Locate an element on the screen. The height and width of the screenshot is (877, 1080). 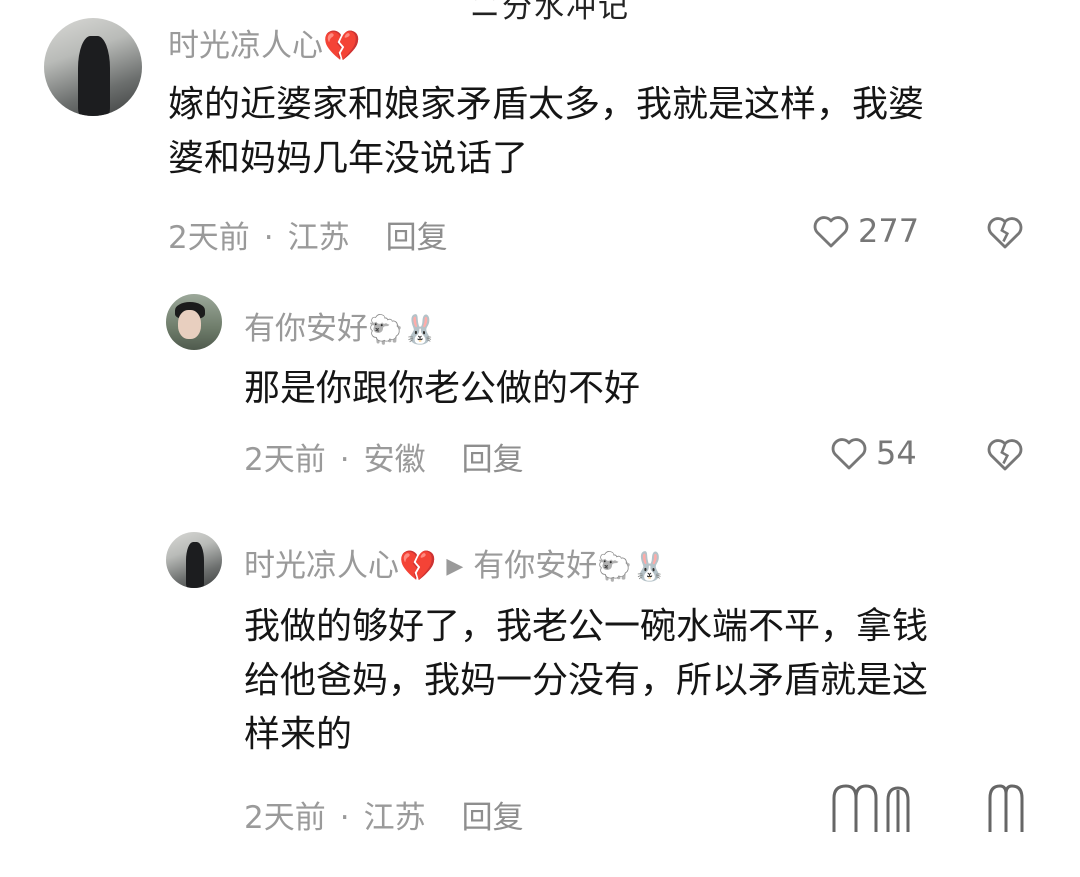
comment-text: 那是你跟你老公做的不好 is located at coordinates (442, 388).